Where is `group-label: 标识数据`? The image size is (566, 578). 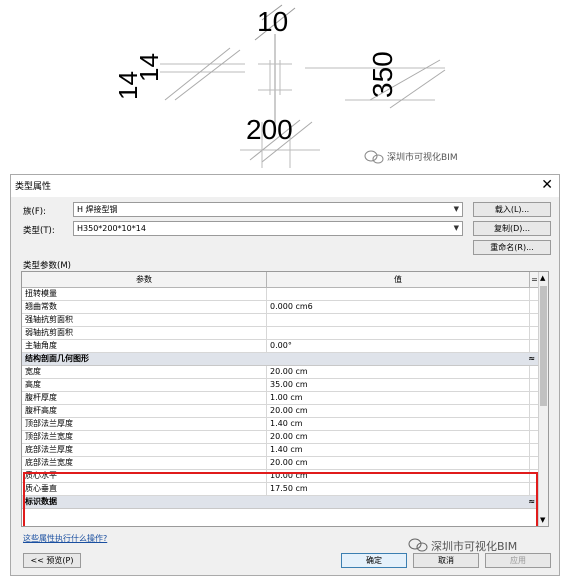
group-label: 标识数据 is located at coordinates (41, 501).